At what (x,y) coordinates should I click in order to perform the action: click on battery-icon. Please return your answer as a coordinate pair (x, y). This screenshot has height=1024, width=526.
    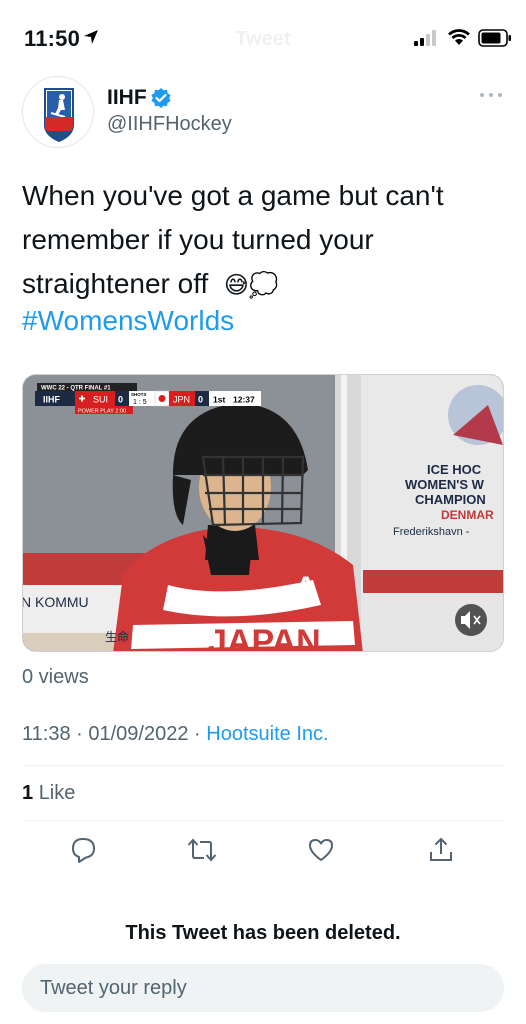
    Looking at the image, I should click on (494, 38).